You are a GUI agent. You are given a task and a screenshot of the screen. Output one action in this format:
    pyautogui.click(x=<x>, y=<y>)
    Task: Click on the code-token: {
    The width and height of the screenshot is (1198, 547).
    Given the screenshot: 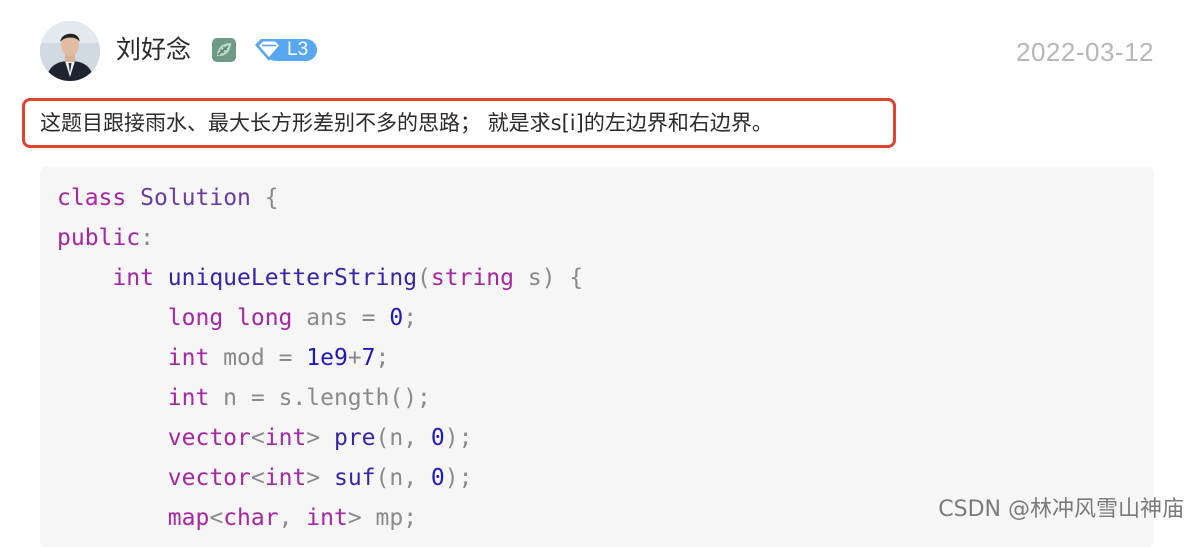 What is the action you would take?
    pyautogui.click(x=264, y=198)
    